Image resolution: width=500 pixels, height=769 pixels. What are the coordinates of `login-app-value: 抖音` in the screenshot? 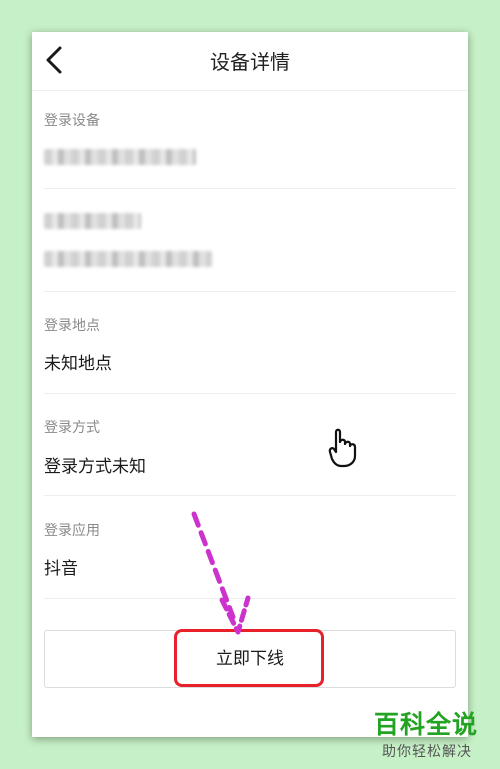 It's located at (61, 569).